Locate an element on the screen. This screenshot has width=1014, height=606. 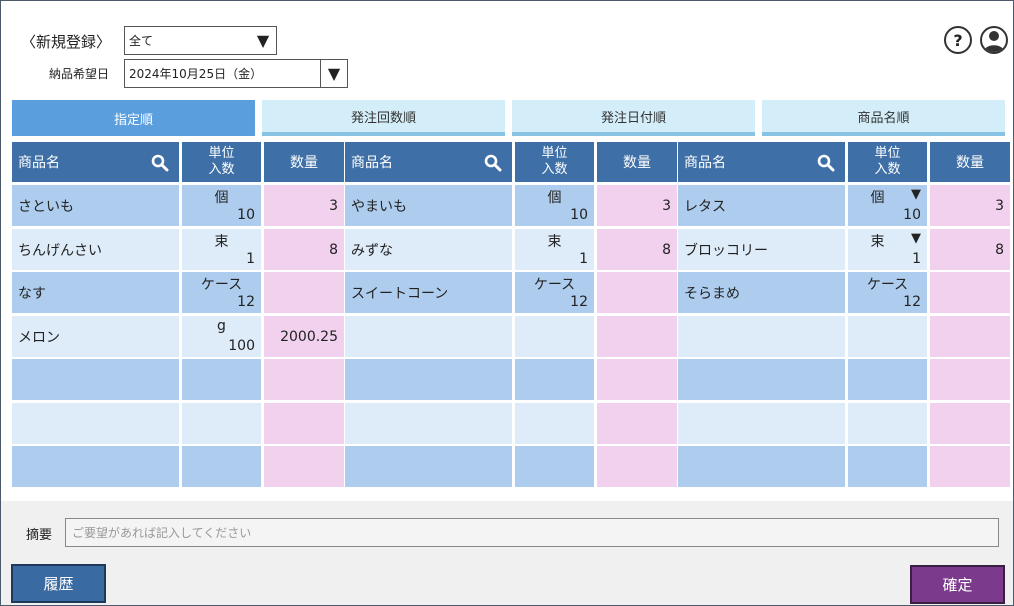
product-name-cell: レタス is located at coordinates (761, 205).